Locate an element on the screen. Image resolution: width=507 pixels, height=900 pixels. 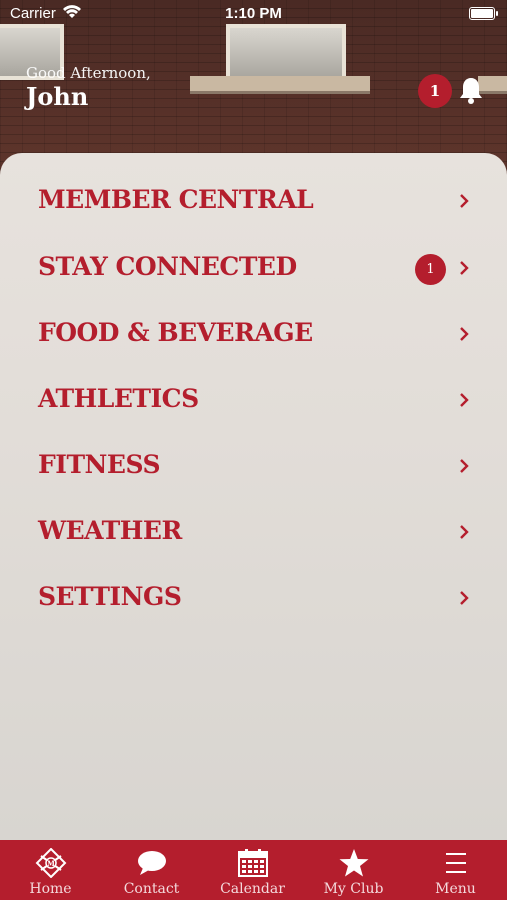
tab-contact: Contact is located at coordinates (151, 870).